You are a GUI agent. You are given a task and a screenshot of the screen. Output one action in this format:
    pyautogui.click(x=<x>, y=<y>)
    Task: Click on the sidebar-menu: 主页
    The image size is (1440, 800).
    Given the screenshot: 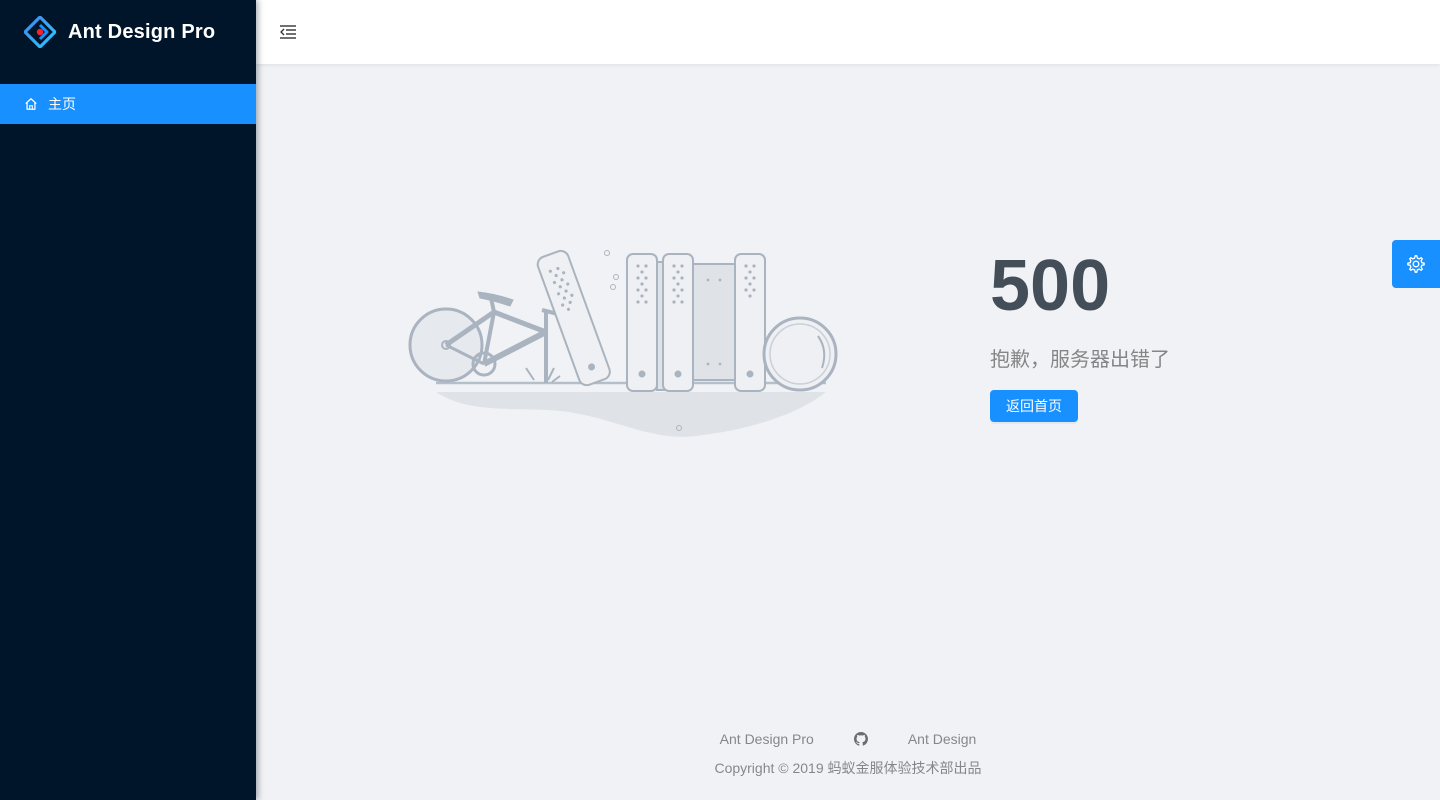 What is the action you would take?
    pyautogui.click(x=128, y=104)
    